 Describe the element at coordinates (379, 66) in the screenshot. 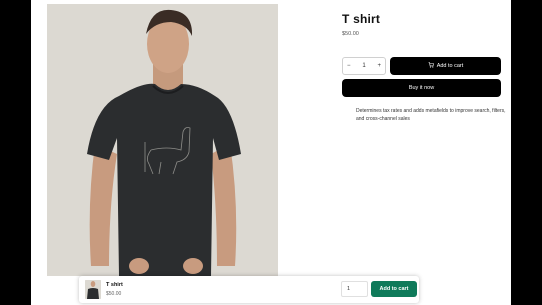

I see `increase-quantity-button: +` at that location.